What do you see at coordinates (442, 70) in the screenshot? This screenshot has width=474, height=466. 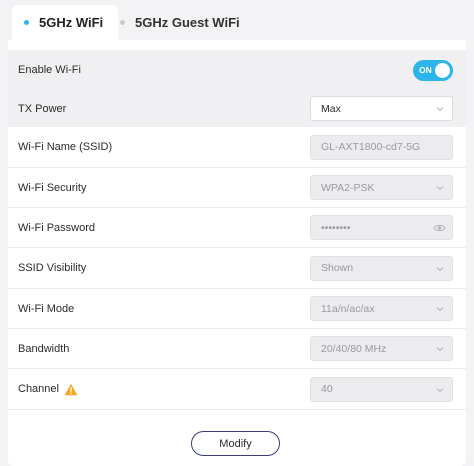 I see `toggle-knob` at bounding box center [442, 70].